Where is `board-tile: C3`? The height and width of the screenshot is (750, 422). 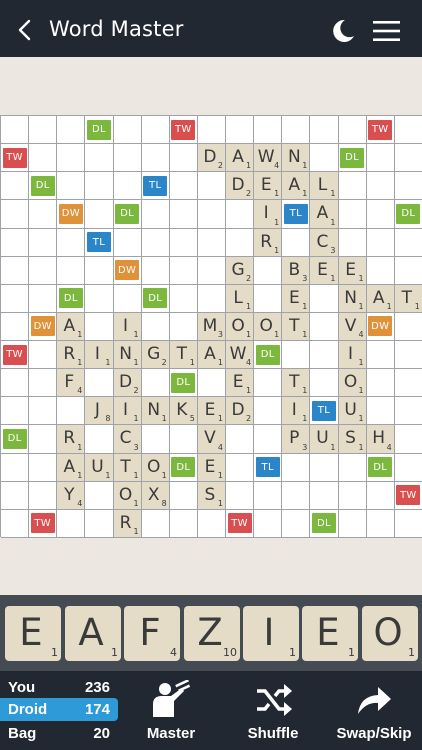
board-tile: C3 is located at coordinates (324, 242).